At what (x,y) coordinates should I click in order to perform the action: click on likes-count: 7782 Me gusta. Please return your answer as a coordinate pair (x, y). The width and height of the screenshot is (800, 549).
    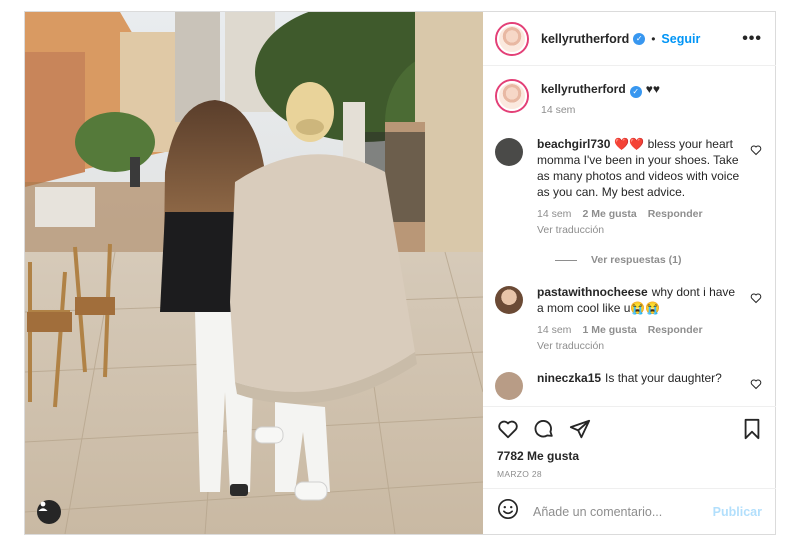
    Looking at the image, I should click on (630, 456).